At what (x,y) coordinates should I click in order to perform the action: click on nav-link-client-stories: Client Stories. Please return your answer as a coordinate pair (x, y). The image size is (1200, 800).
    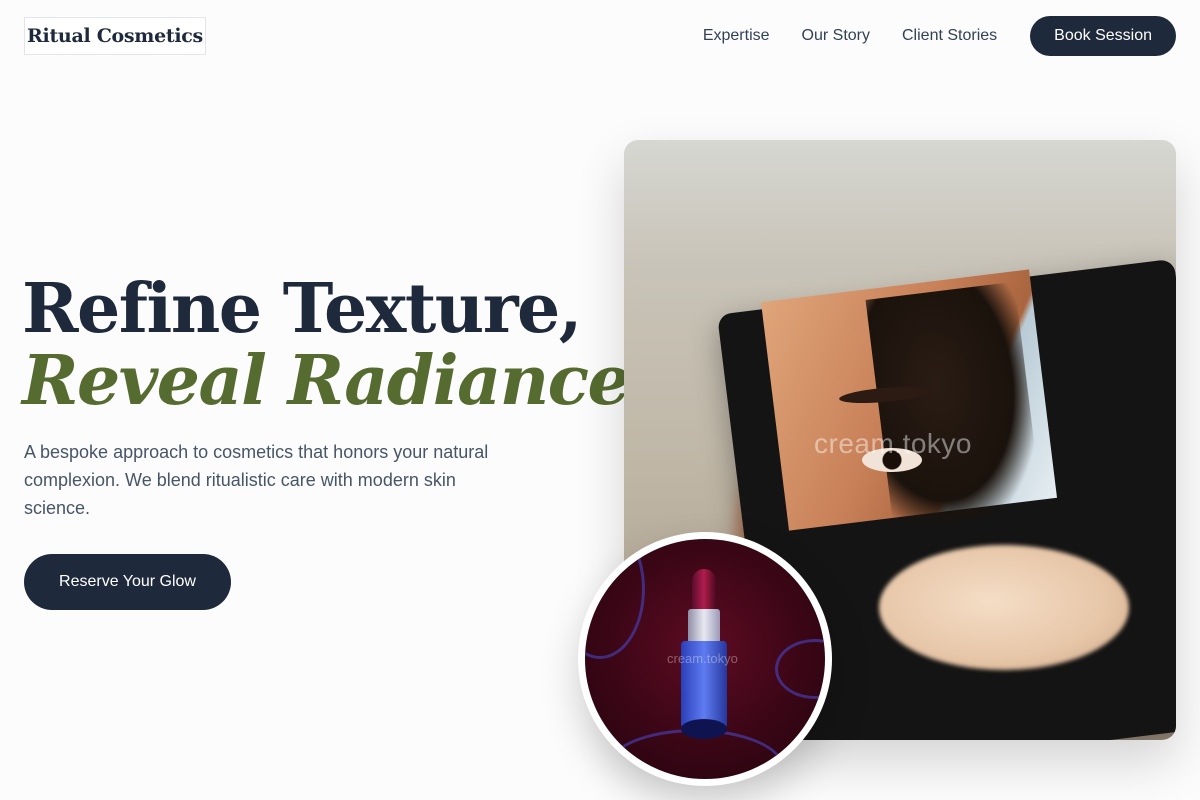
    Looking at the image, I should click on (949, 36).